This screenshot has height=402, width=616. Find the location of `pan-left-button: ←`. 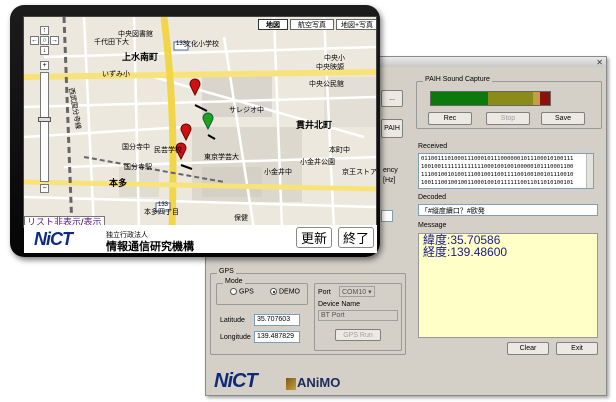

pan-left-button: ← is located at coordinates (34, 40).